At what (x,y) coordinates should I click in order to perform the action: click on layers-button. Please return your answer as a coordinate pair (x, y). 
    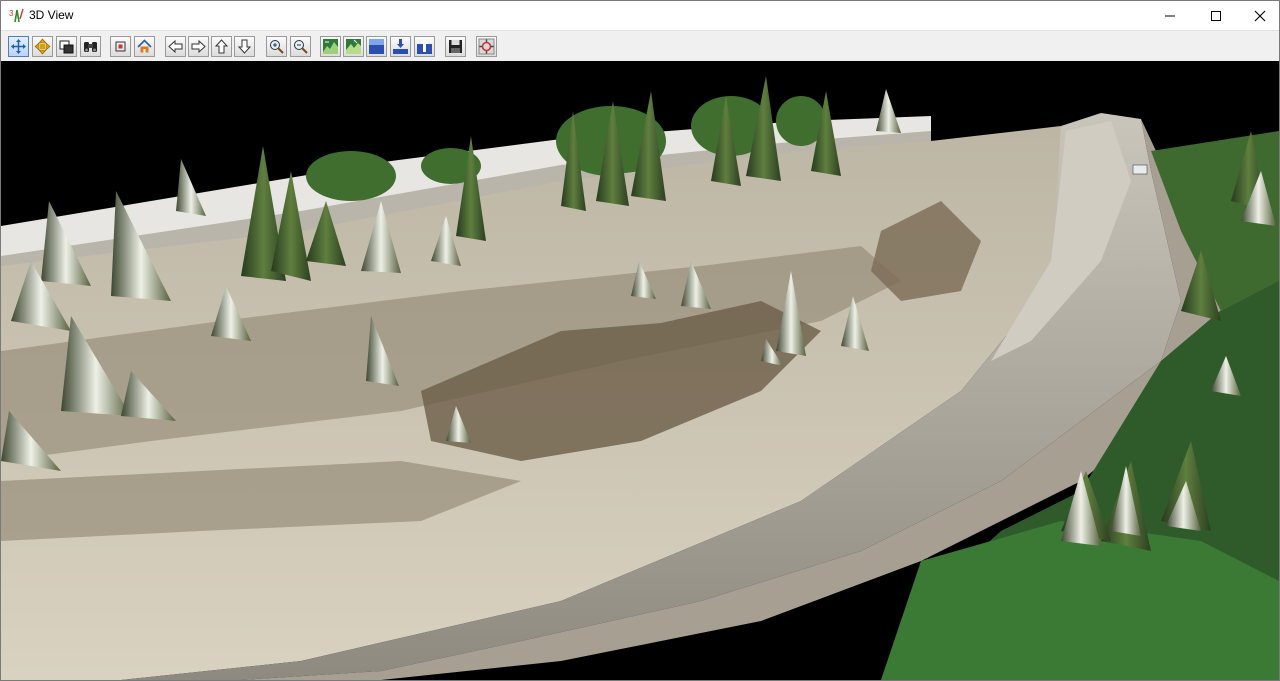
    Looking at the image, I should click on (66, 46).